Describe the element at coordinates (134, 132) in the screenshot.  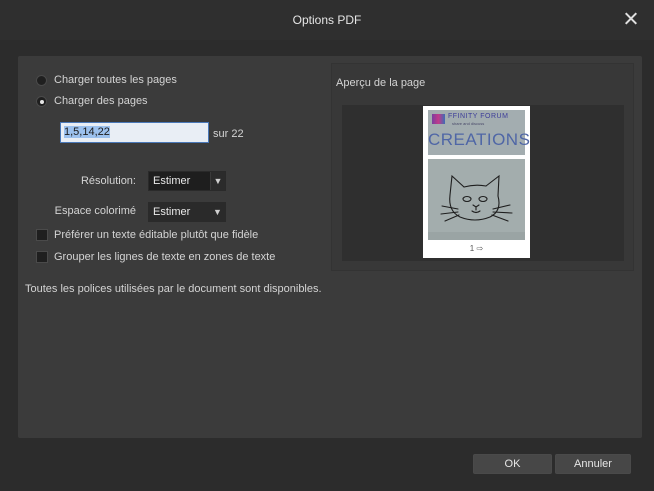
I see `pages-input: 1,5,14,22` at that location.